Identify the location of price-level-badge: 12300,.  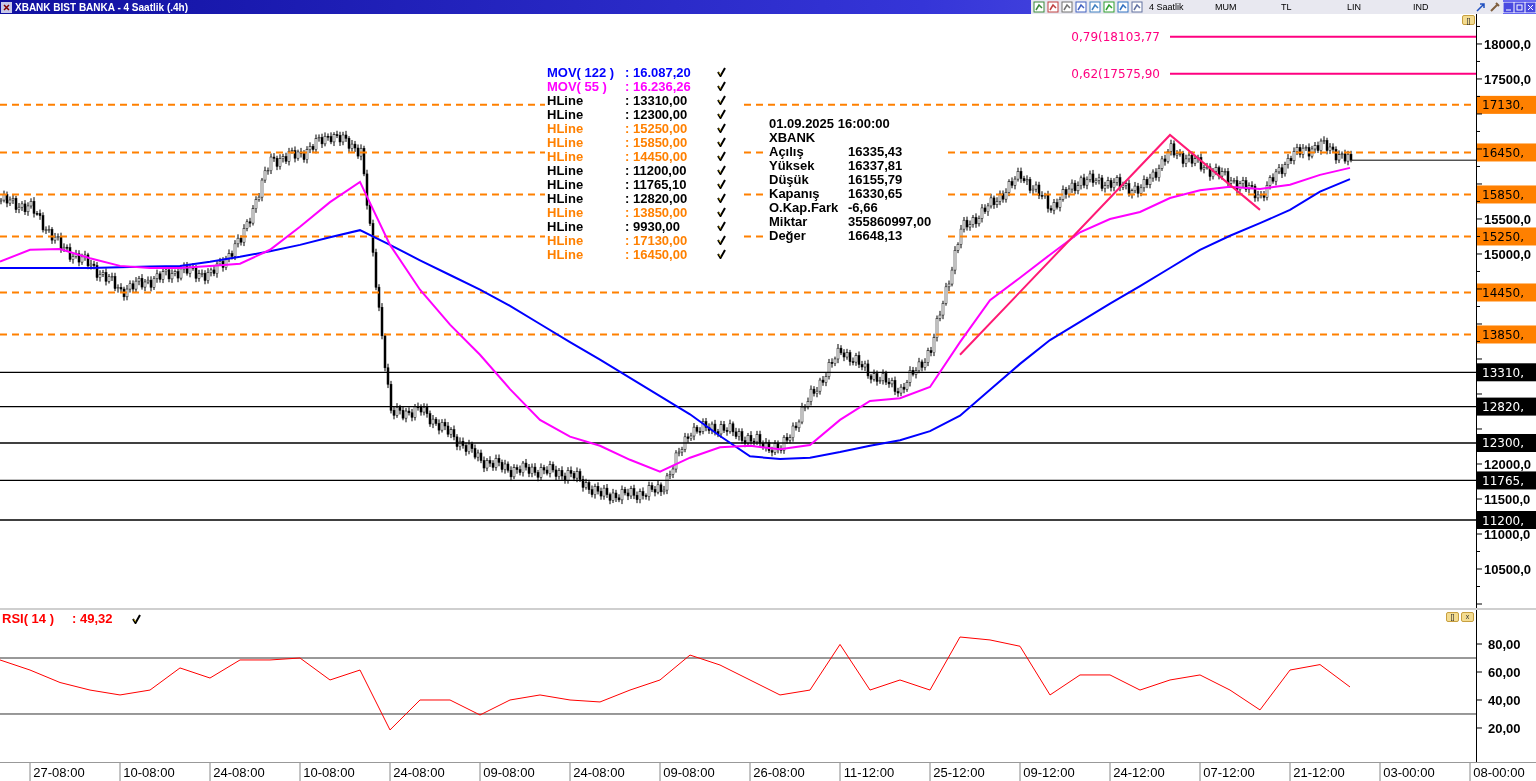
(1506, 443).